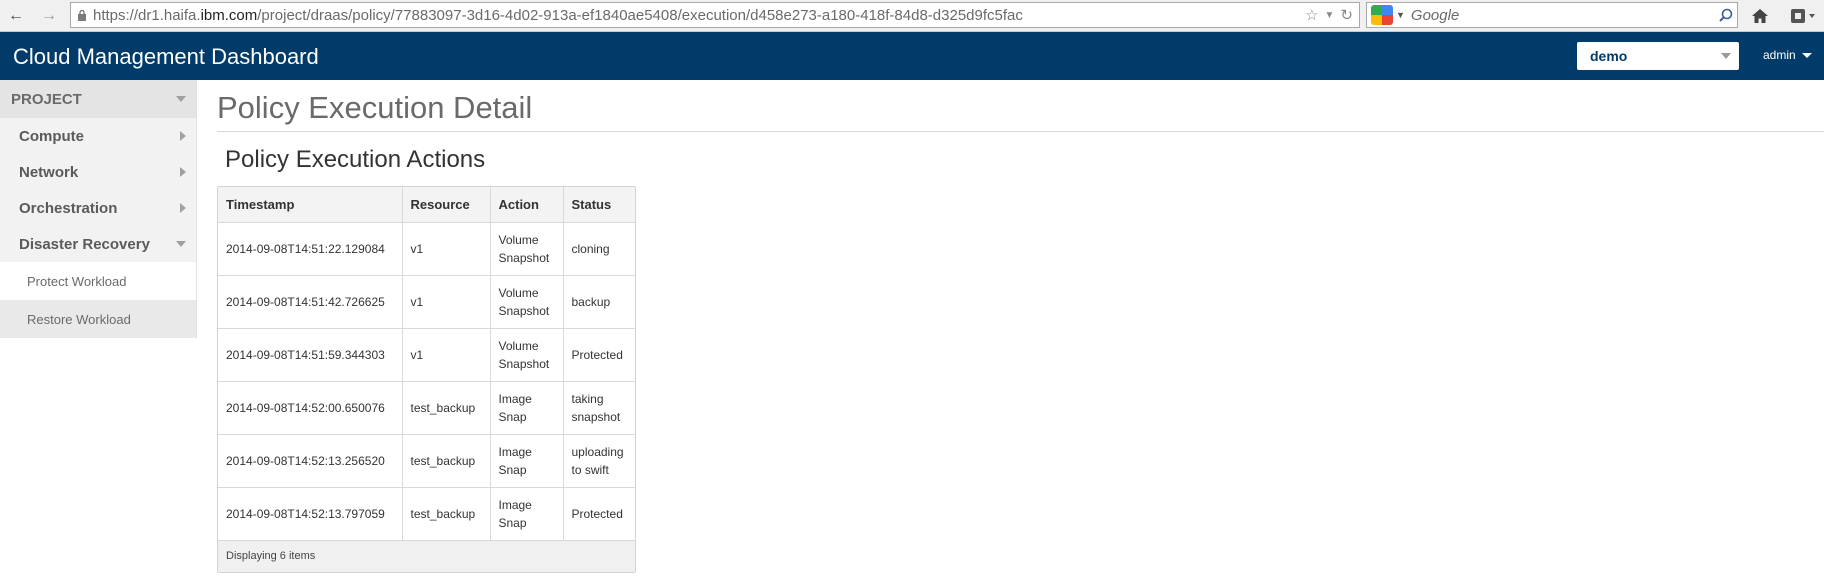 This screenshot has width=1824, height=583. What do you see at coordinates (1658, 56) in the screenshot?
I see `project-select: demo` at bounding box center [1658, 56].